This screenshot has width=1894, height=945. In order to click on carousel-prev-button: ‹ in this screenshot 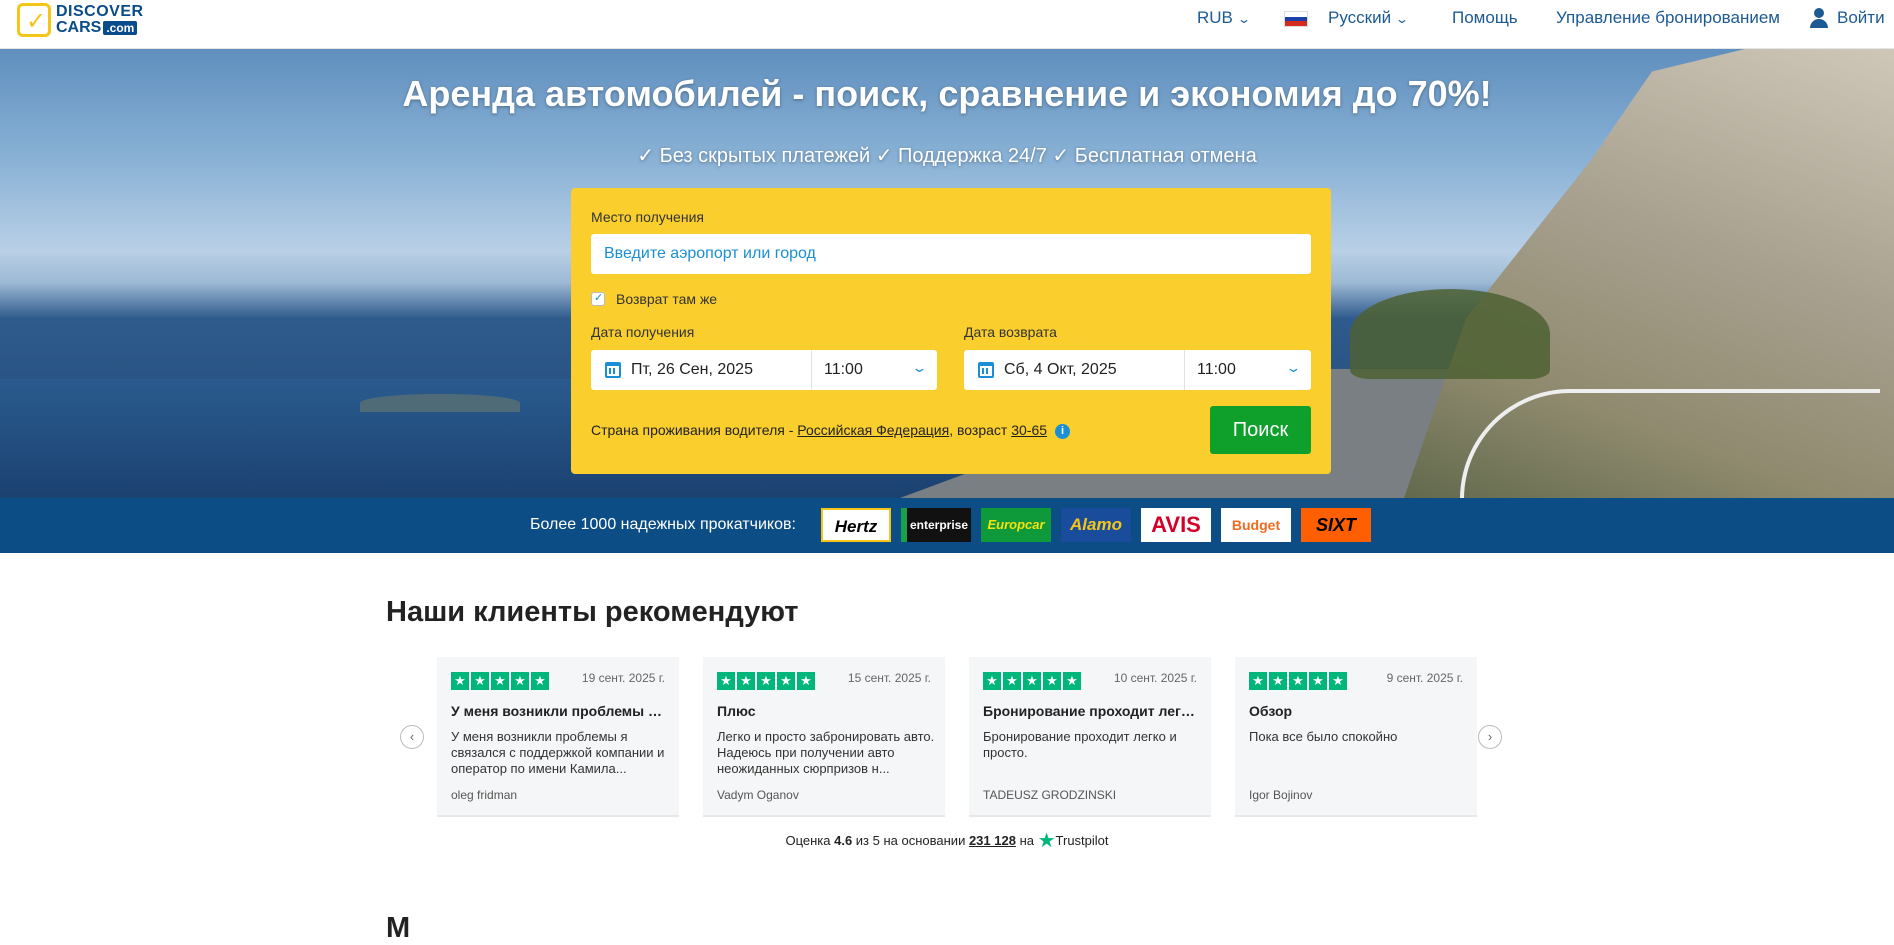, I will do `click(412, 737)`.